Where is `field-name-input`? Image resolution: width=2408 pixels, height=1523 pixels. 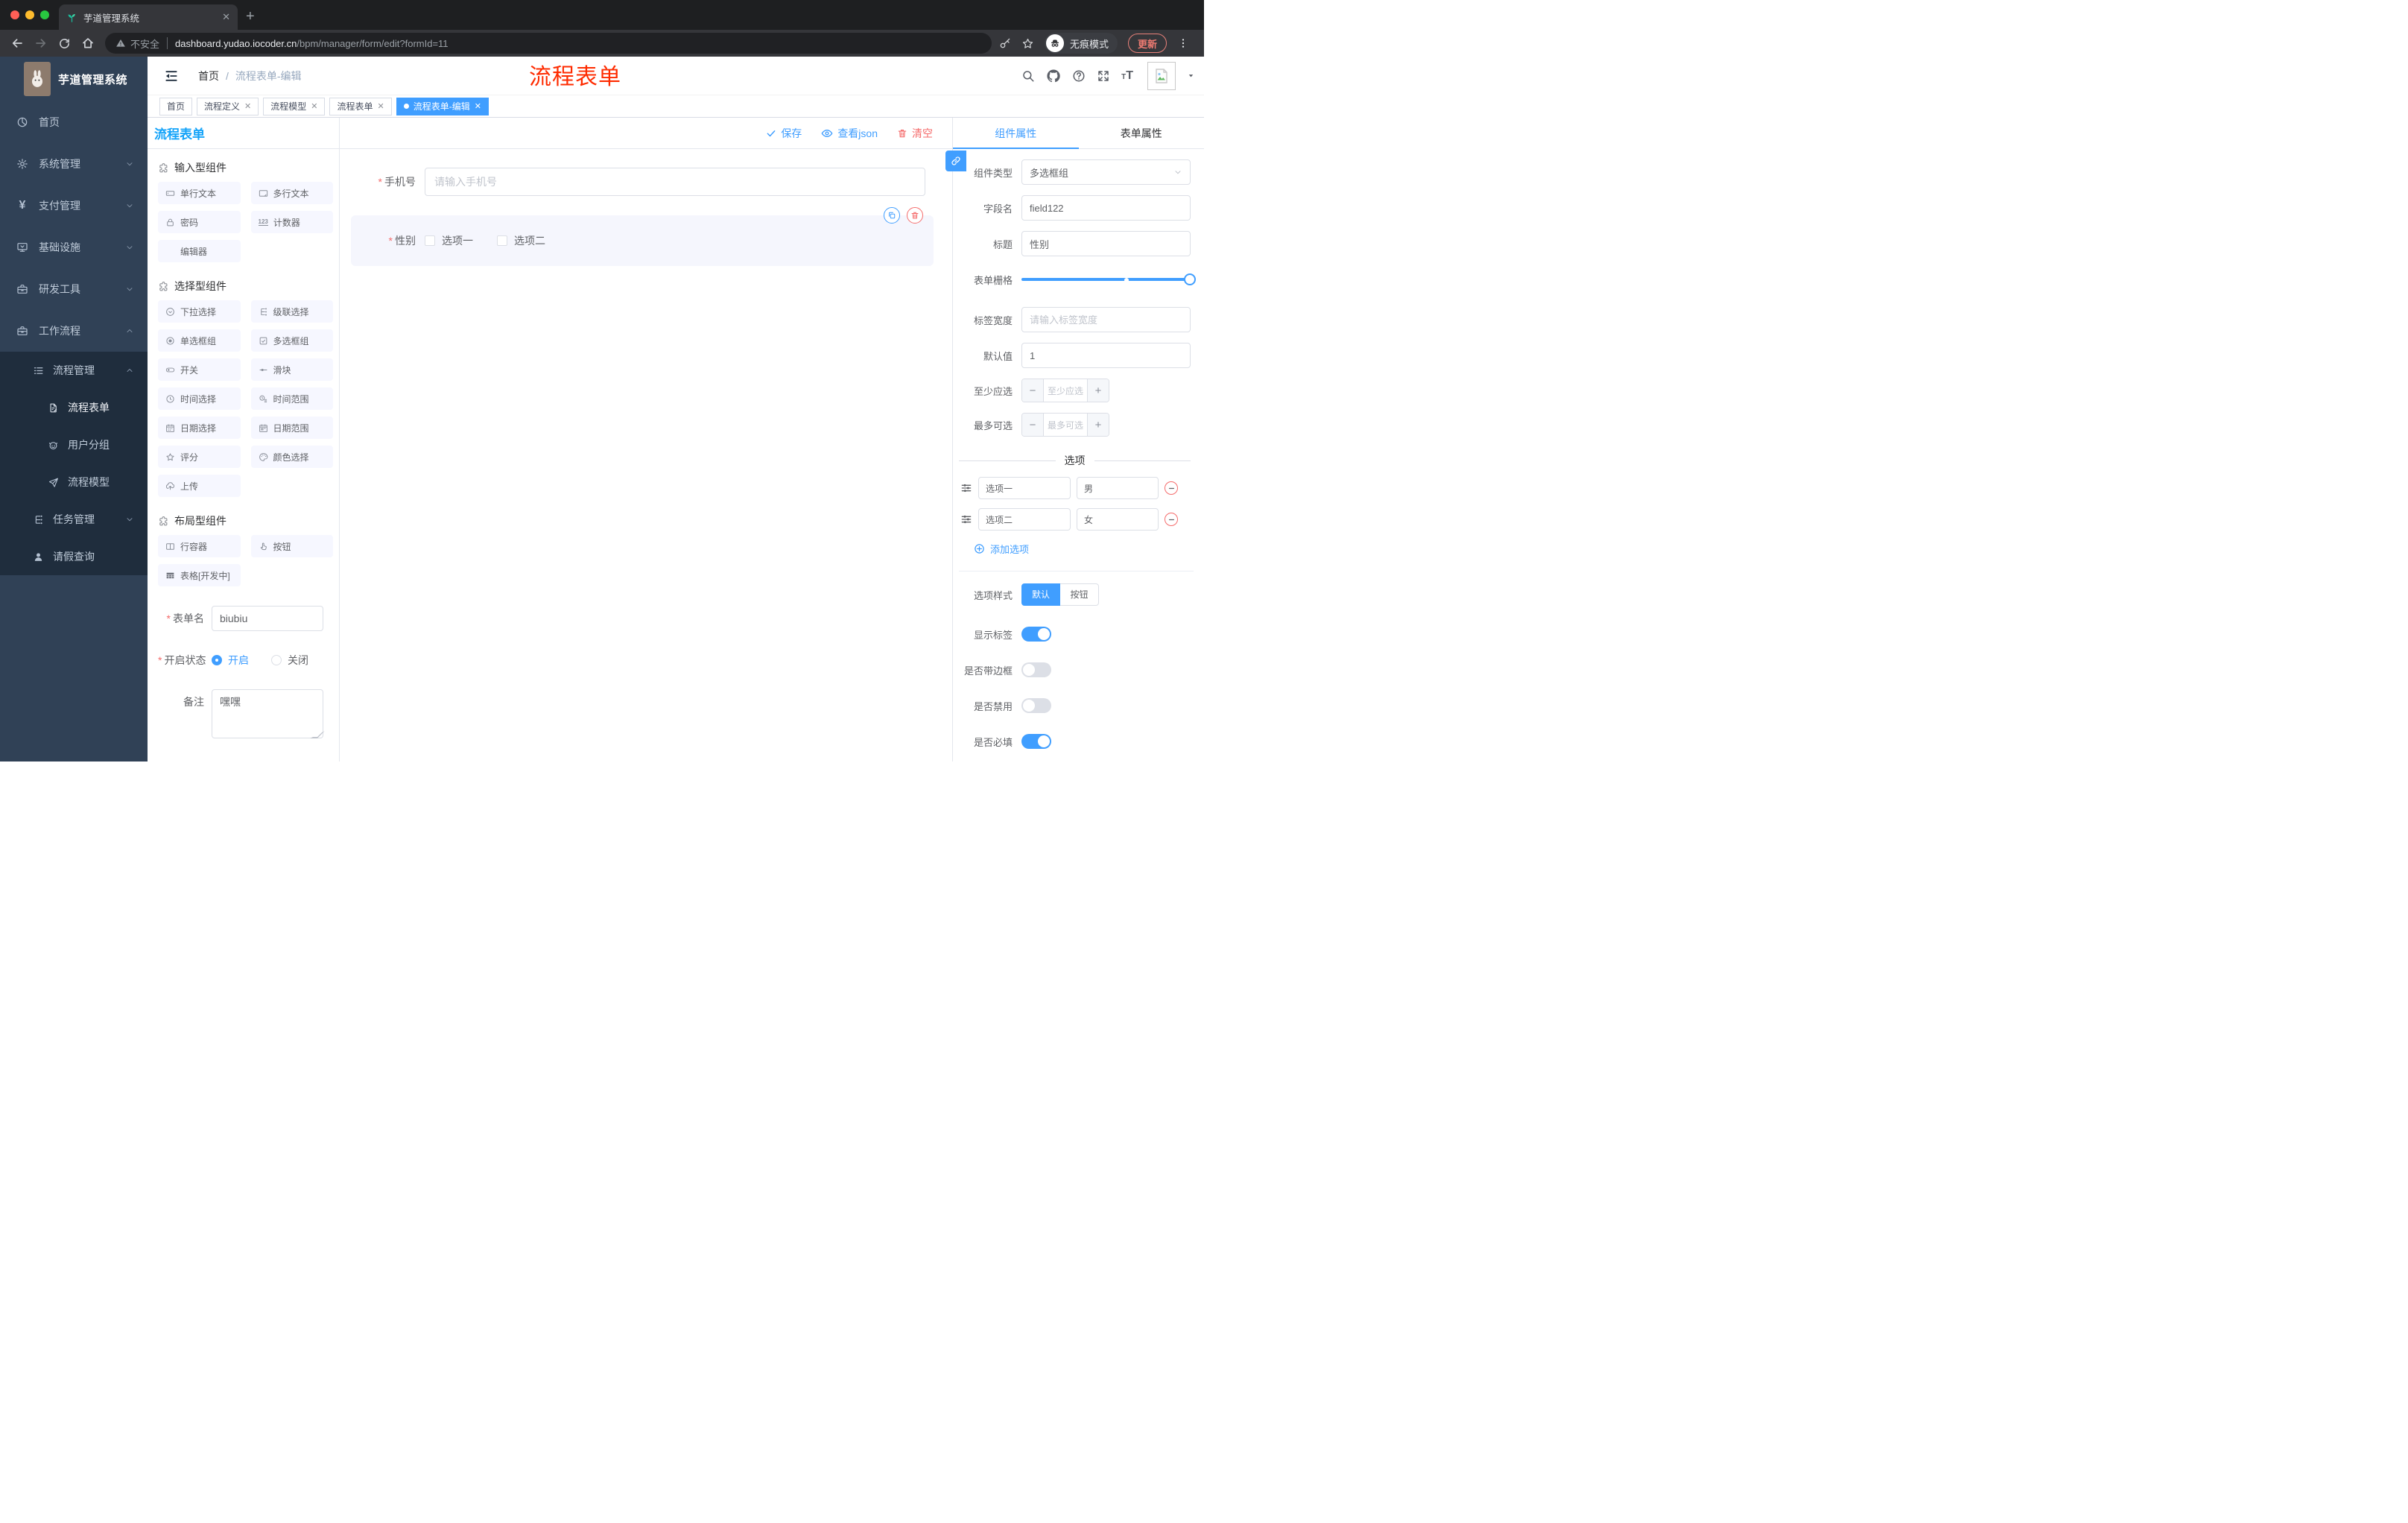
field-name-input is located at coordinates (1106, 208).